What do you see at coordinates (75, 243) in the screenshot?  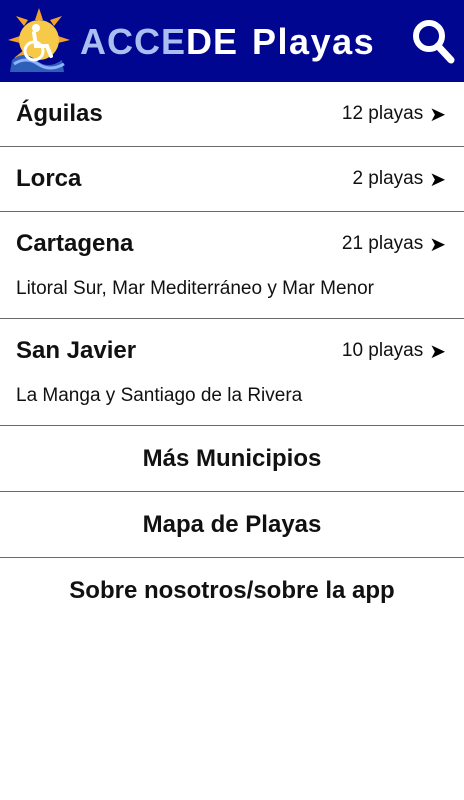 I see `municipality-name: Cartagena` at bounding box center [75, 243].